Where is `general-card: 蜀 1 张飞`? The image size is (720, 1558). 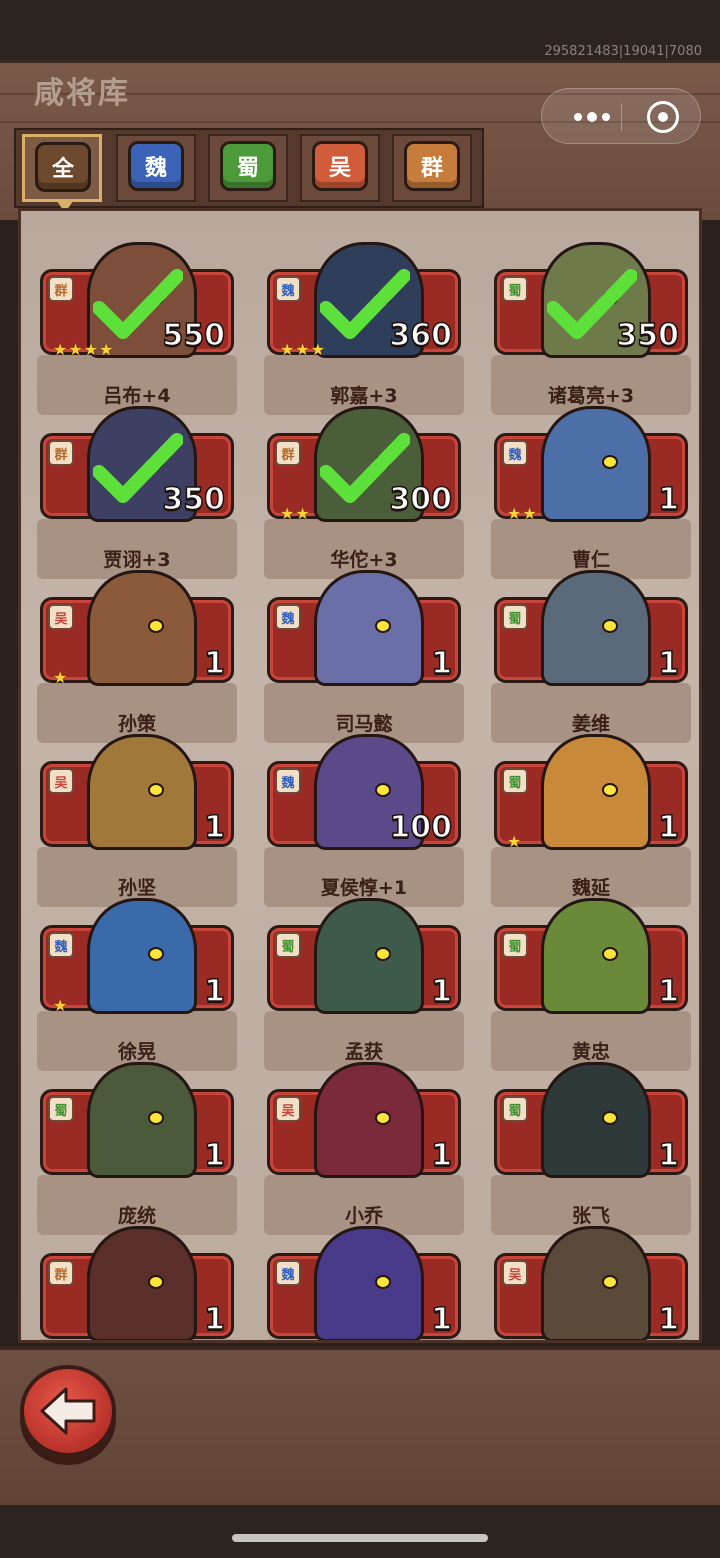
general-card: 蜀 1 张飞 is located at coordinates (591, 1149).